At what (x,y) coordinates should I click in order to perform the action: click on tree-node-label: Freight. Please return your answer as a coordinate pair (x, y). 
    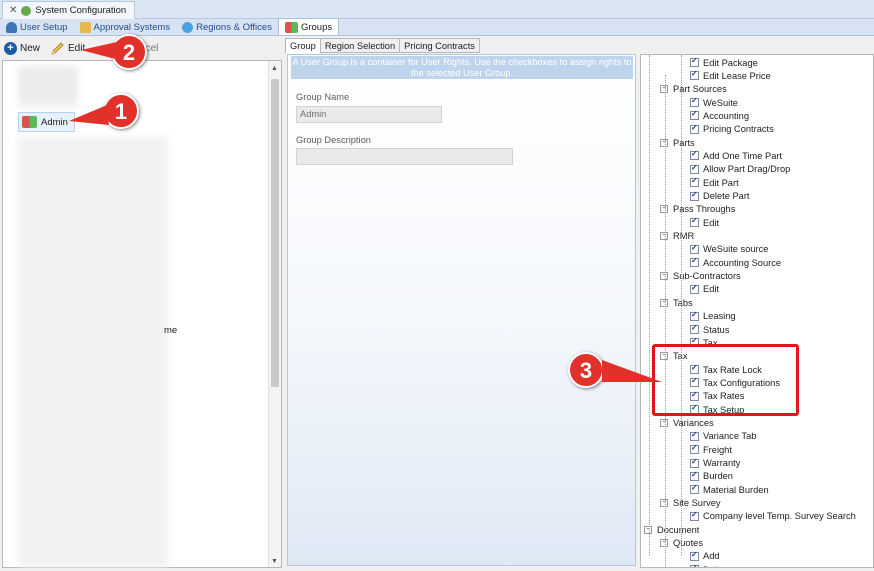
    Looking at the image, I should click on (717, 449).